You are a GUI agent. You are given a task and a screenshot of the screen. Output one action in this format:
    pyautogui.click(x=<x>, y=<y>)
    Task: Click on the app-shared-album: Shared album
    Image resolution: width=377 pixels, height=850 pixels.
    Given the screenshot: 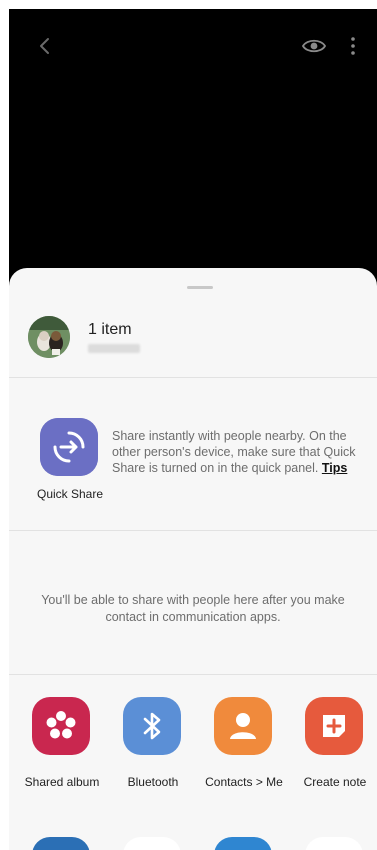 What is the action you would take?
    pyautogui.click(x=62, y=752)
    